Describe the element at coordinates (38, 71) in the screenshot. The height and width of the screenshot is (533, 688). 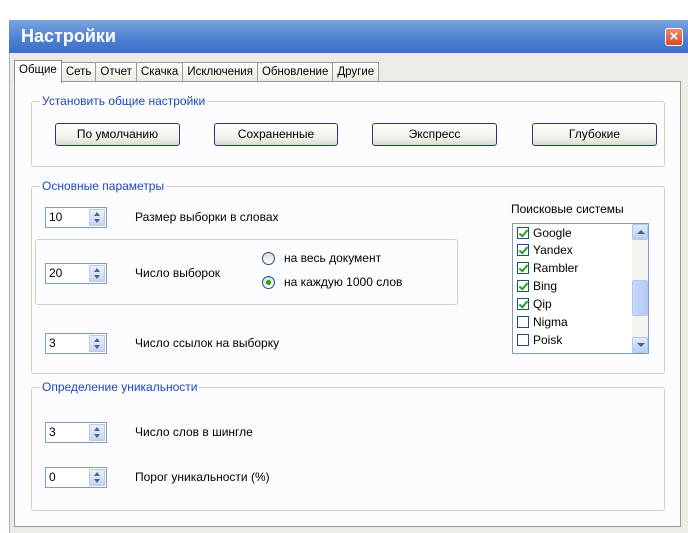
I see `tab-general: Общие` at that location.